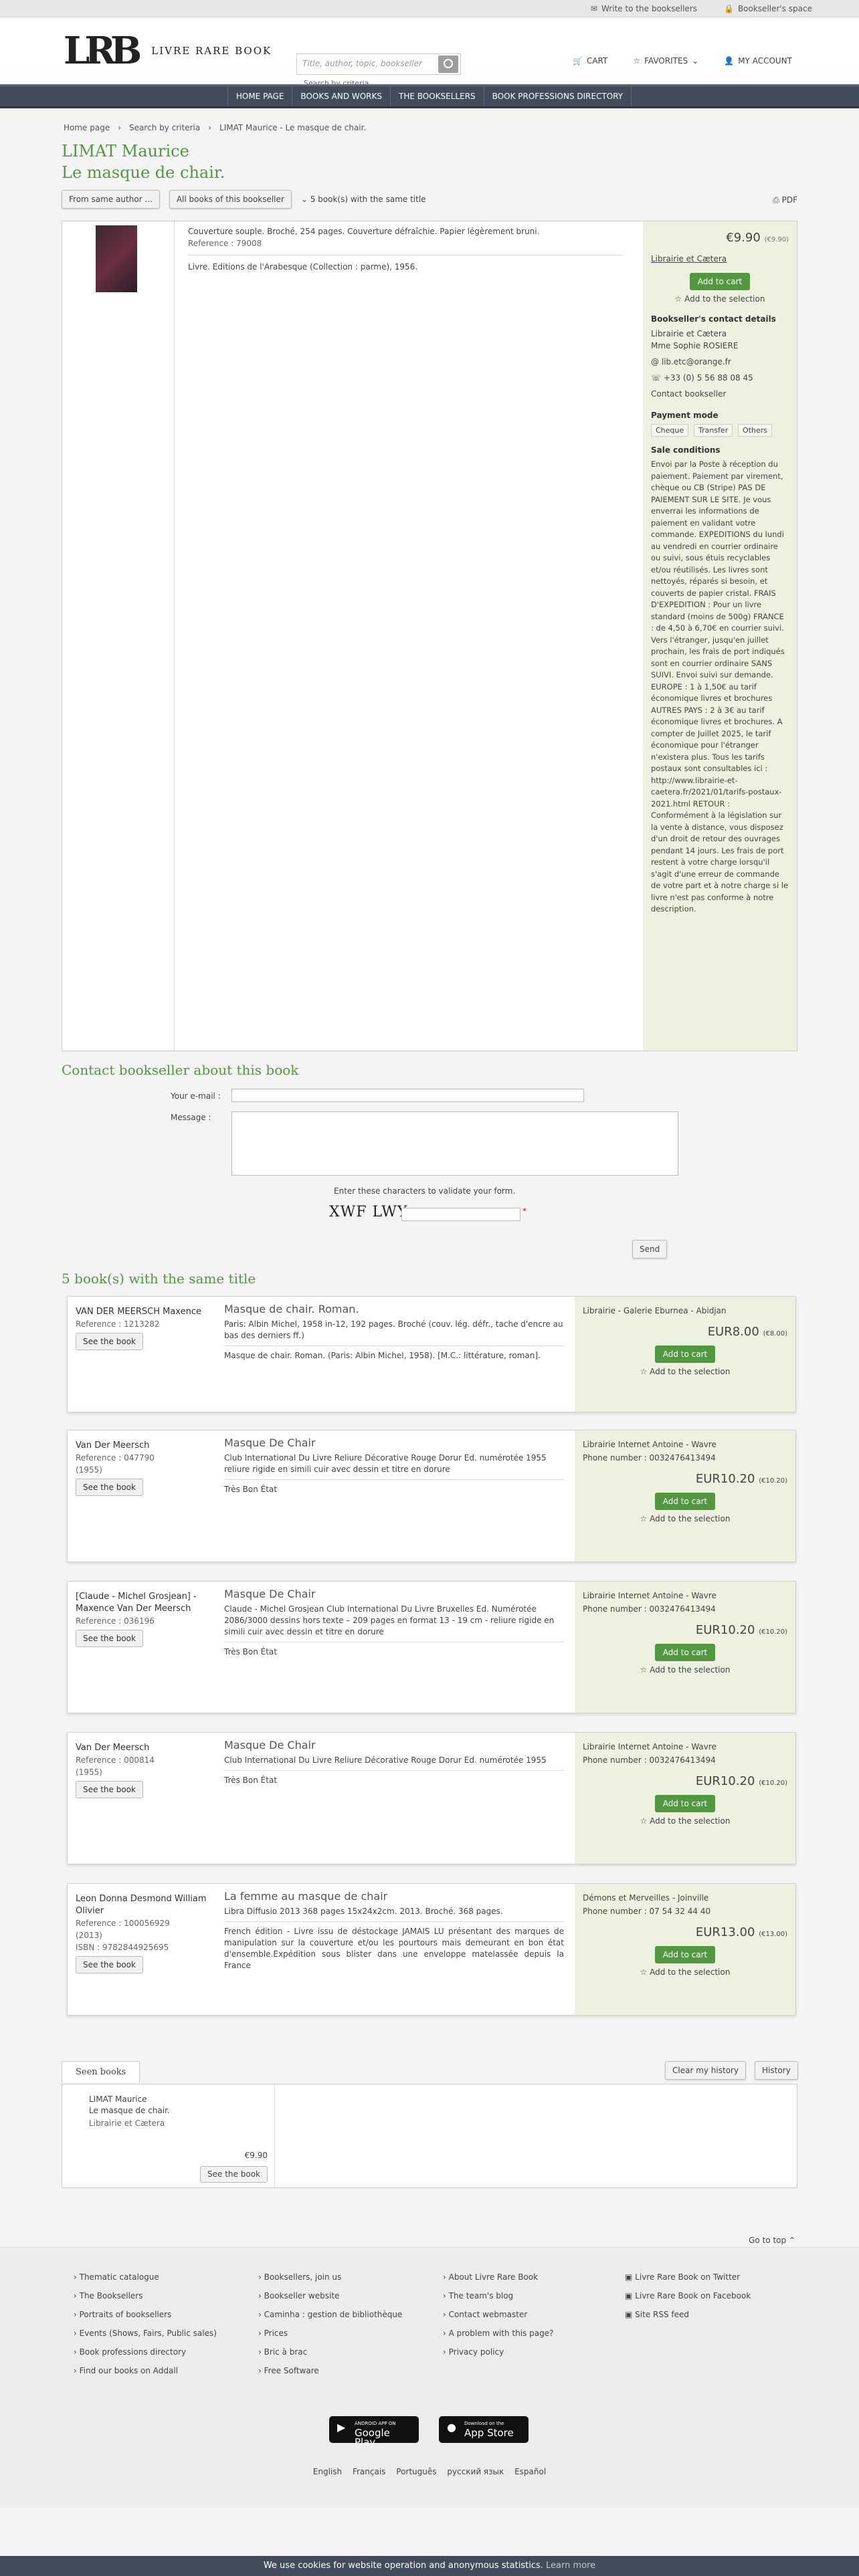 The height and width of the screenshot is (2576, 859). Describe the element at coordinates (145, 2352) in the screenshot. I see `footer-link: › Book professions directory` at that location.